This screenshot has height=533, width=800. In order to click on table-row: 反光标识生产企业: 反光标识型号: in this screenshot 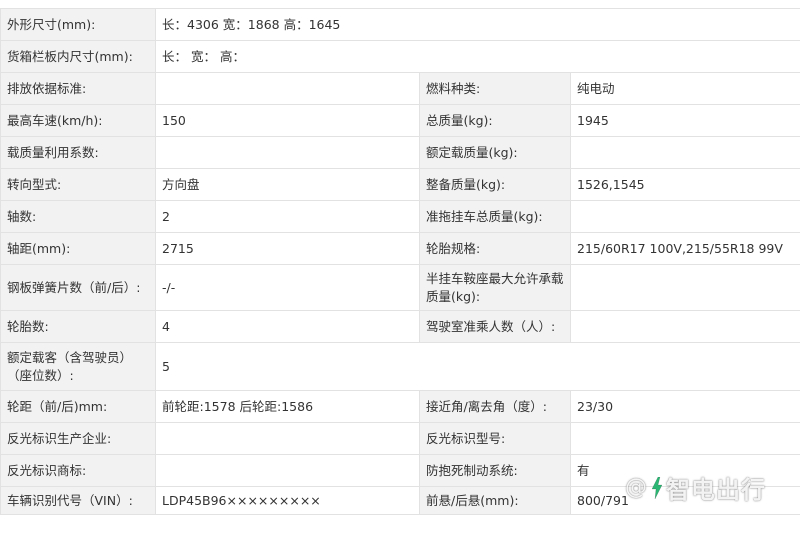, I will do `click(400, 438)`.